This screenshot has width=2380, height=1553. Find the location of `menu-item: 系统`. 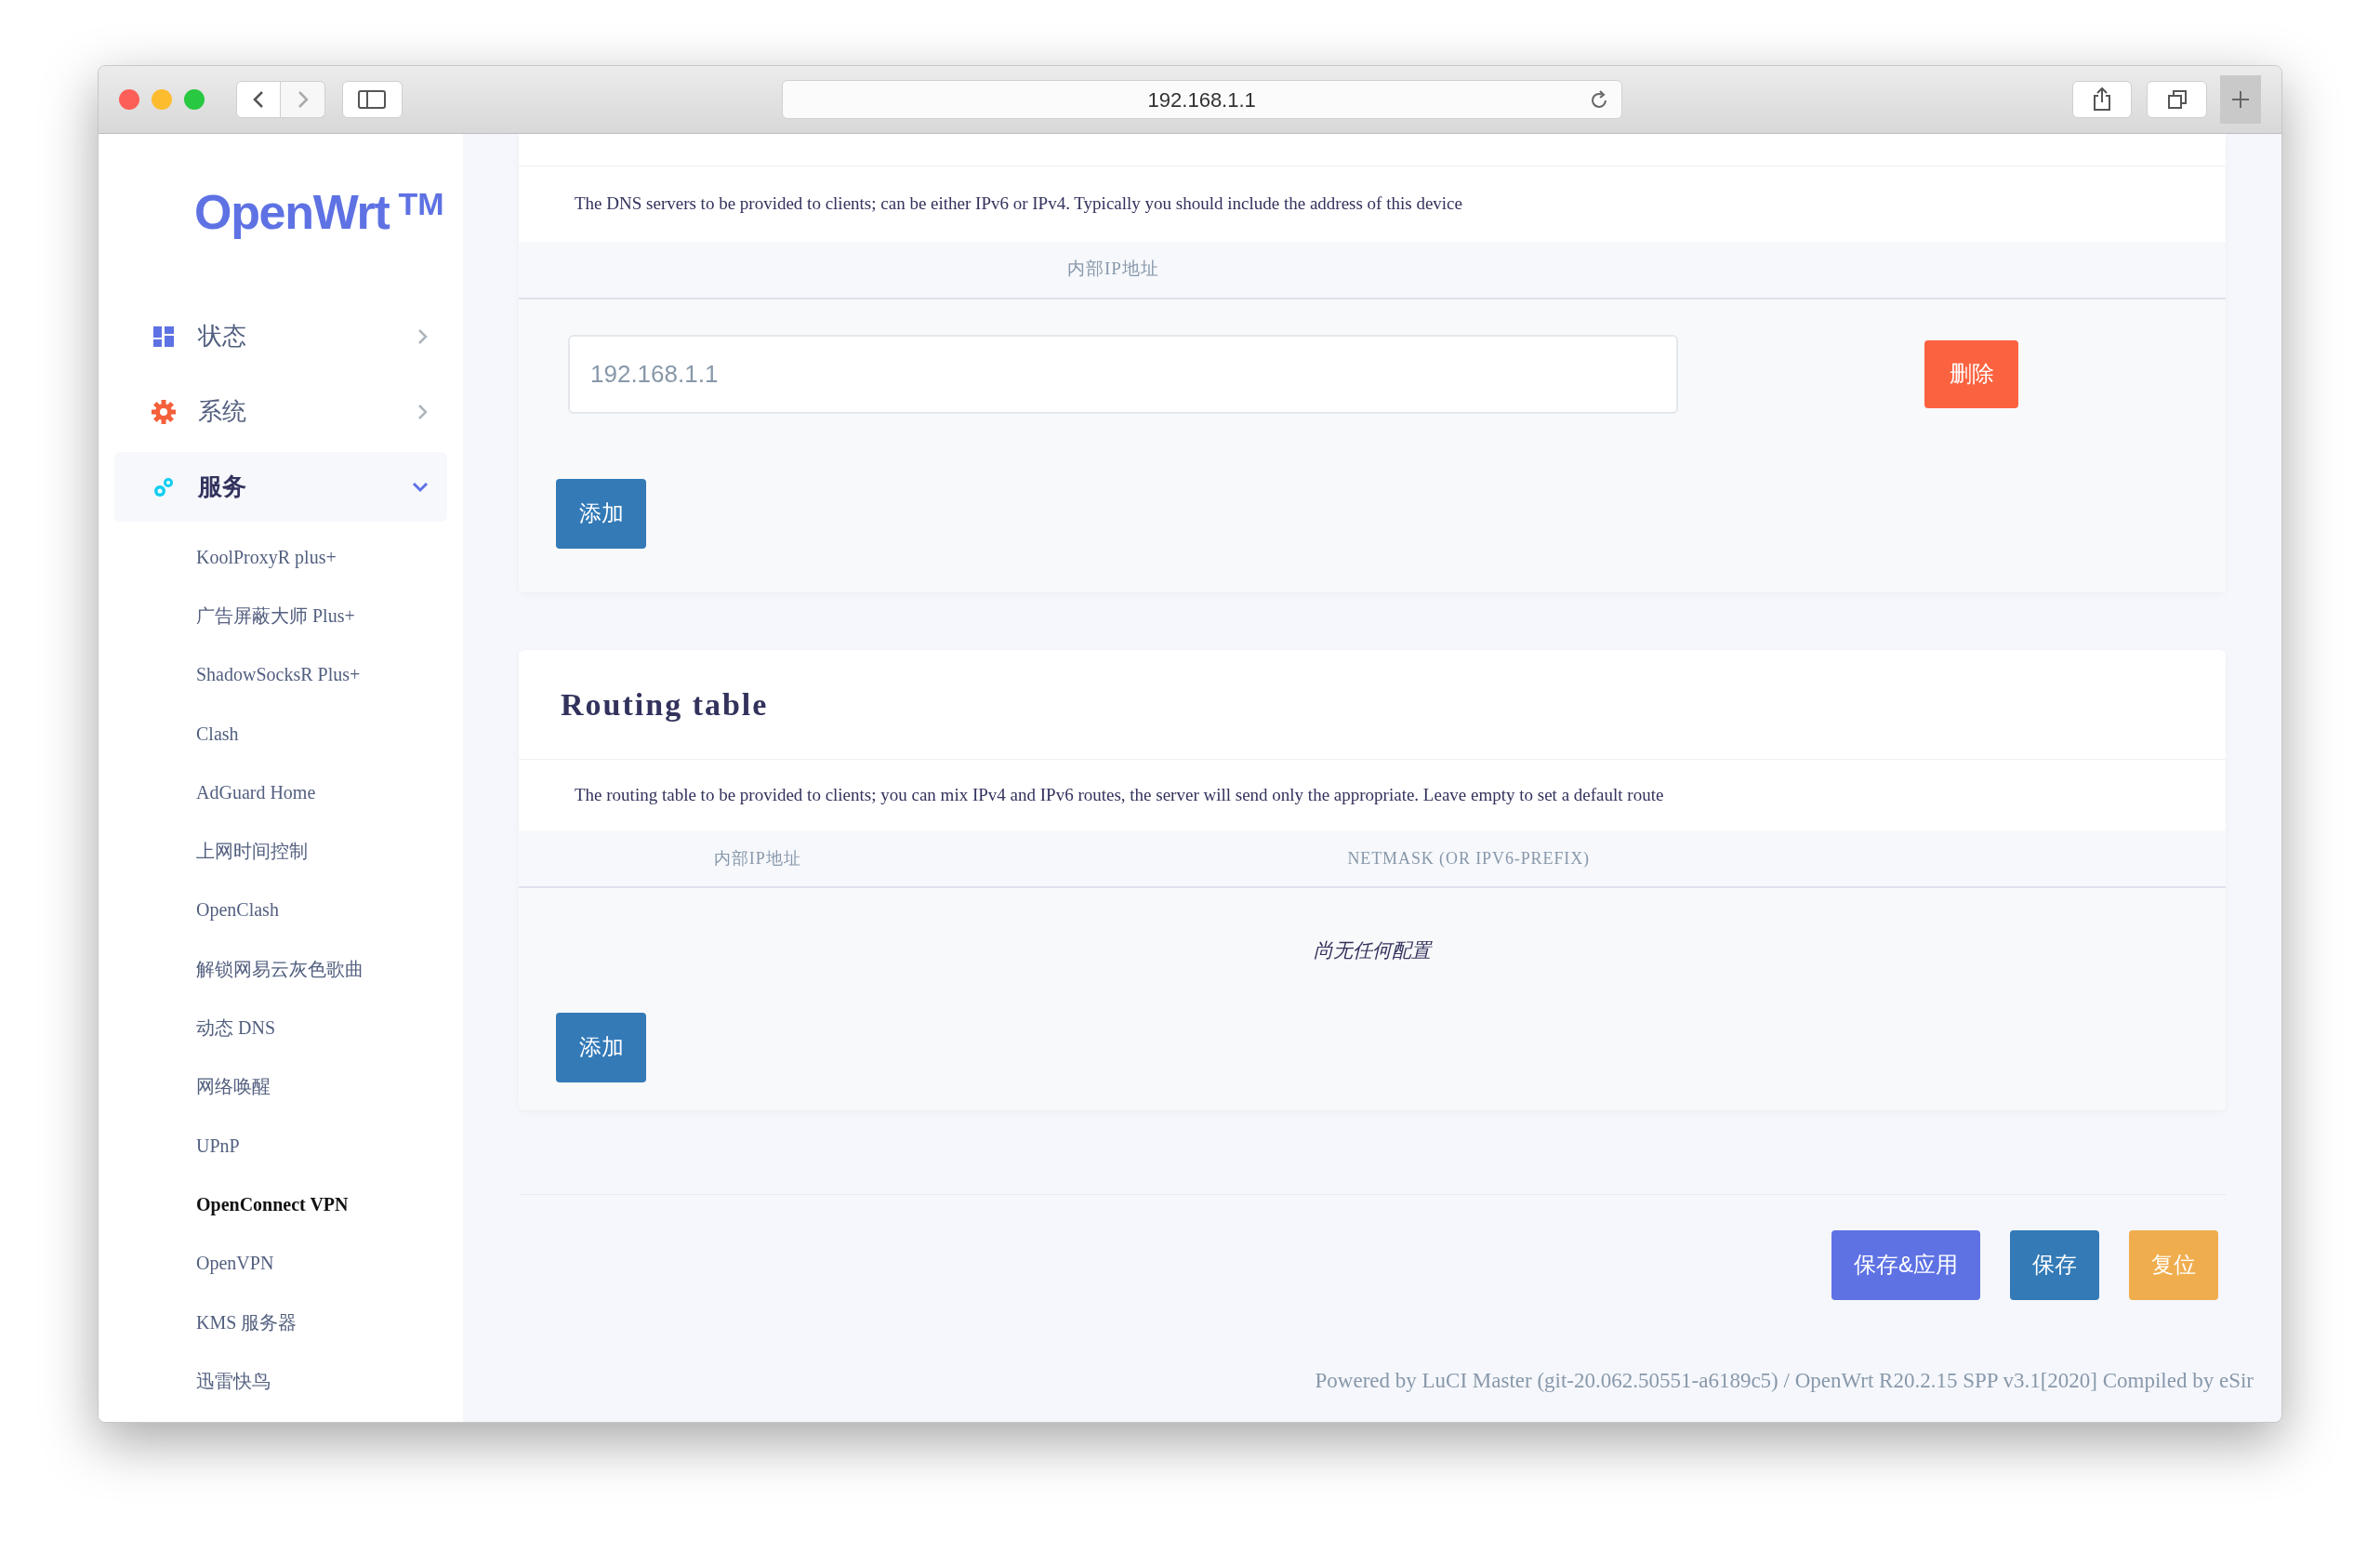

menu-item: 系统 is located at coordinates (280, 411).